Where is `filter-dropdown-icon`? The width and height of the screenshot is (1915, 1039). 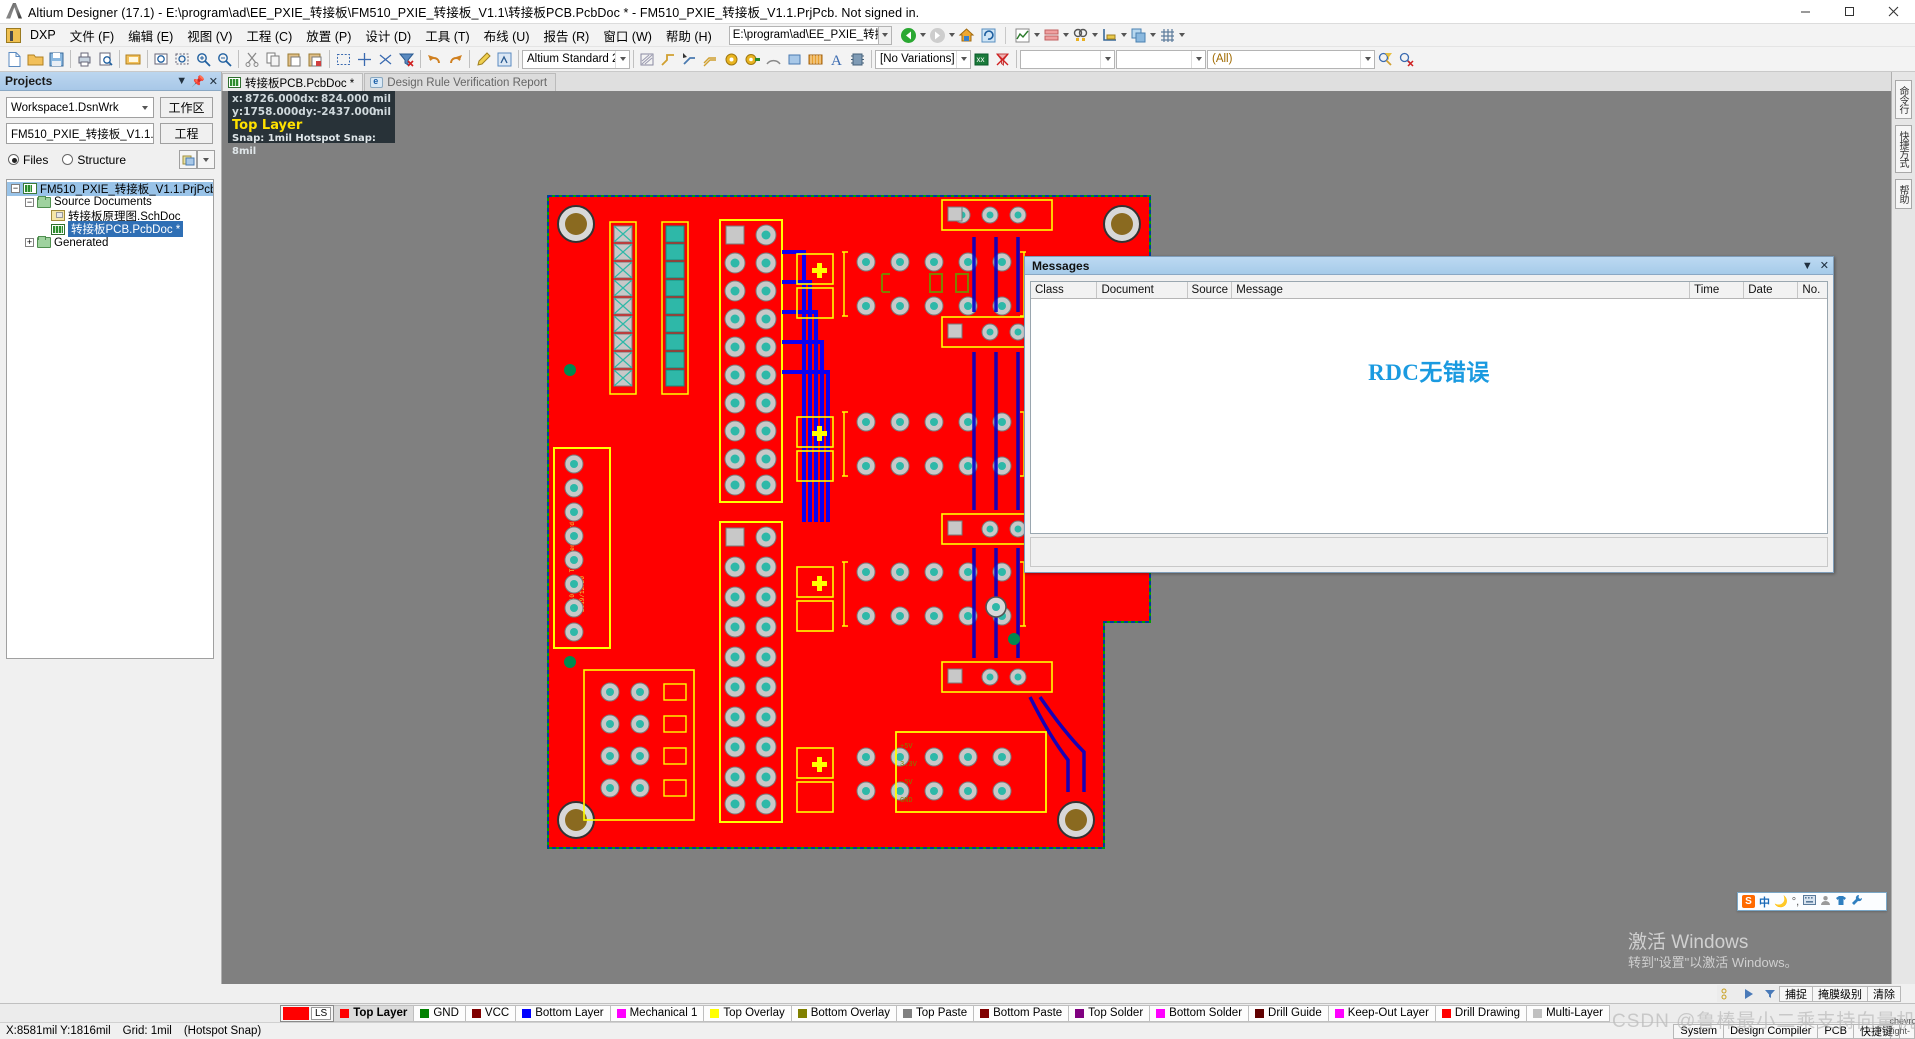 filter-dropdown-icon is located at coordinates (1367, 59).